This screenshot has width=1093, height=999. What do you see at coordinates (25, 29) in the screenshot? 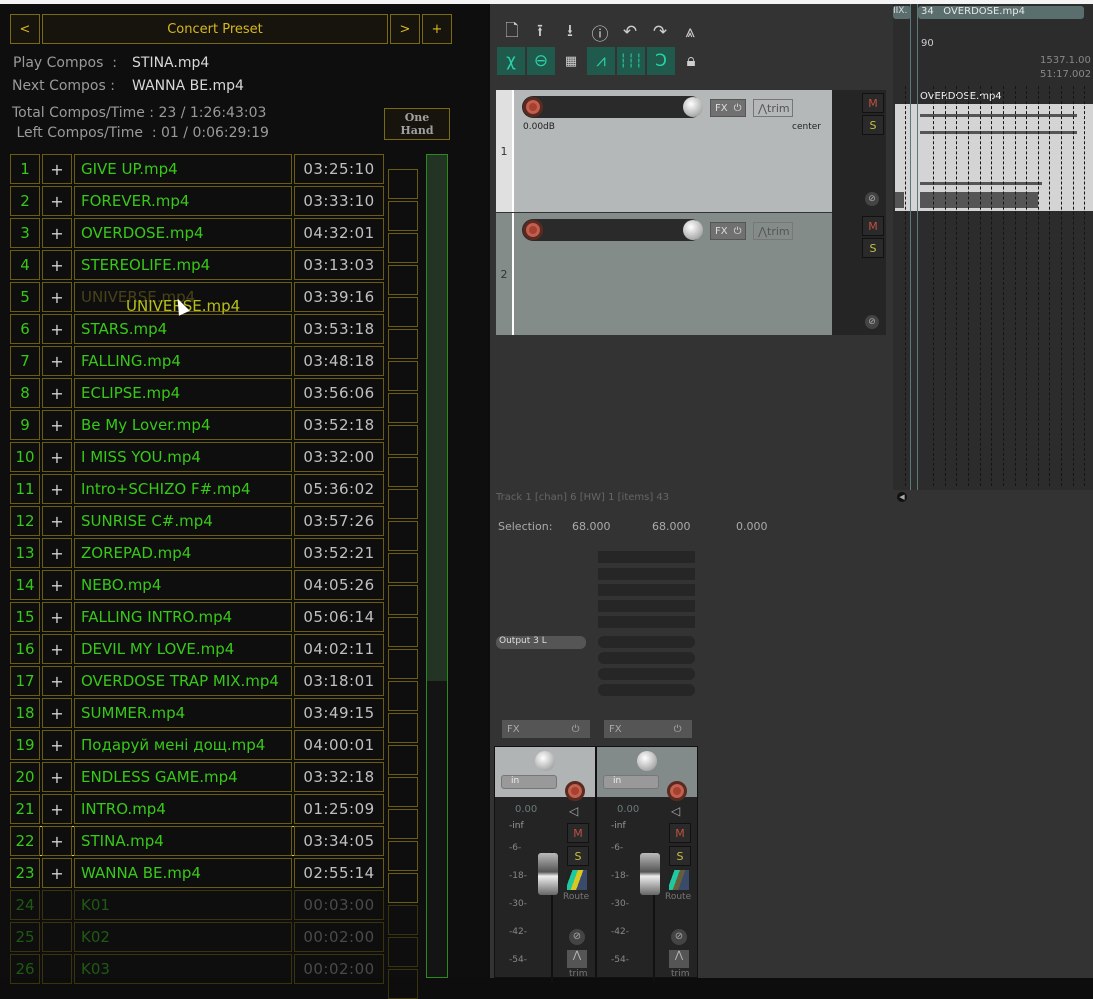
I see `prev-preset-button: <` at bounding box center [25, 29].